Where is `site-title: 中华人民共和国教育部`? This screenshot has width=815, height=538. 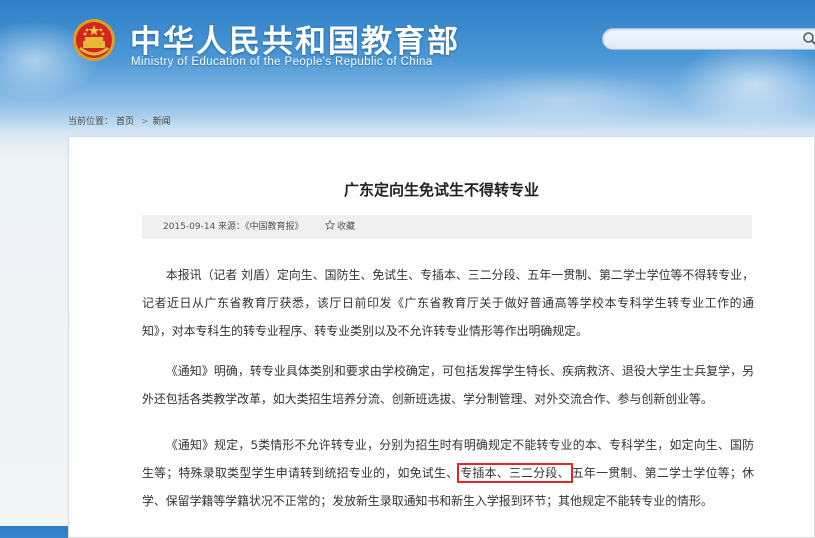
site-title: 中华人民共和国教育部 is located at coordinates (295, 38).